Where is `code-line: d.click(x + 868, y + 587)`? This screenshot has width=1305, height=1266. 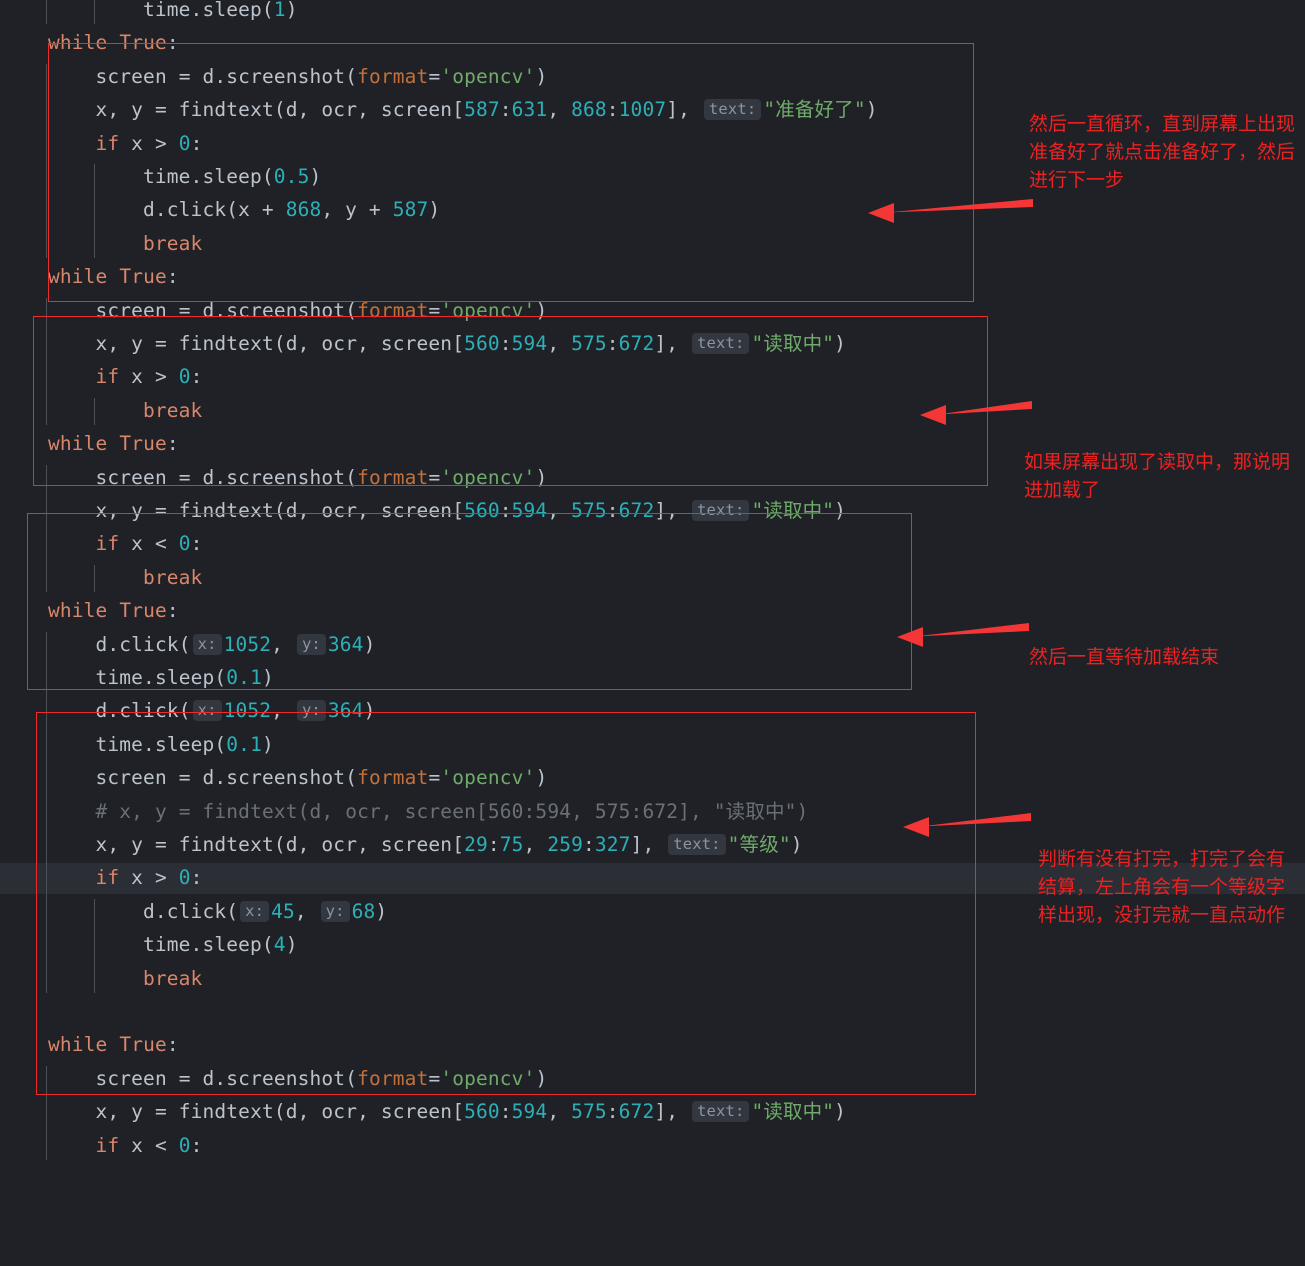
code-line: d.click(x + 868, y + 587) is located at coordinates (652, 209).